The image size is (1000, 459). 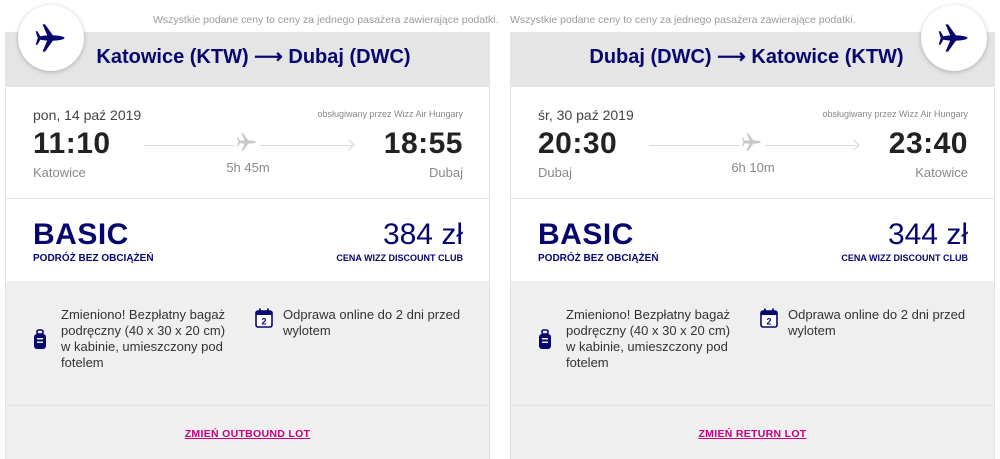 What do you see at coordinates (928, 143) in the screenshot?
I see `arrival-time: 23:40` at bounding box center [928, 143].